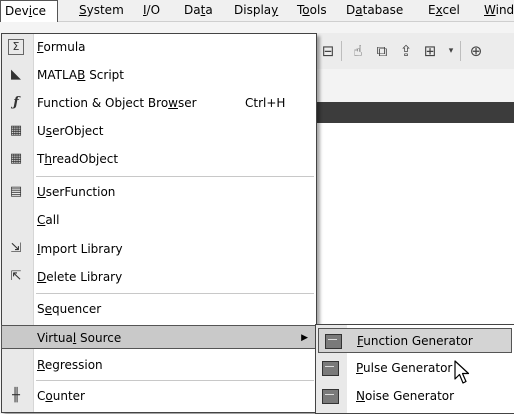  What do you see at coordinates (430, 51) in the screenshot?
I see `align-icon: ⊞` at bounding box center [430, 51].